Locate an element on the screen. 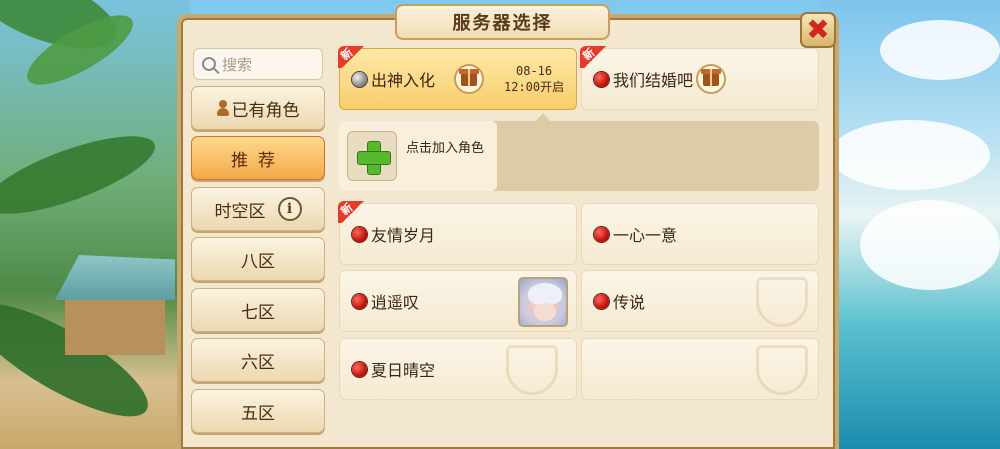 The width and height of the screenshot is (1000, 449). search-input: 搜索 is located at coordinates (258, 64).